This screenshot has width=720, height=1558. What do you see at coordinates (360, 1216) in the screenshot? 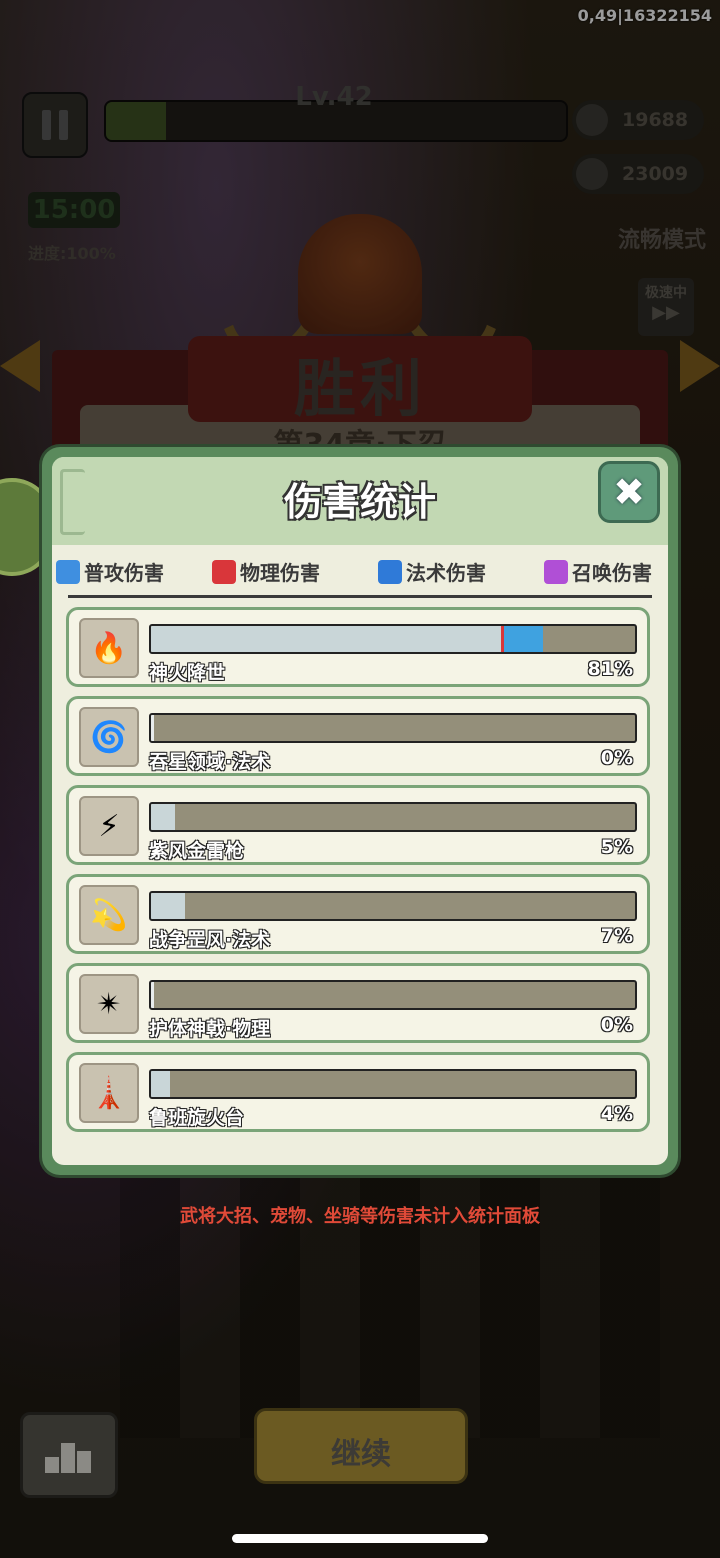
I see `stats-disclaimer: 武将大招、宠物、坐骑等伤害未计入统计面板` at bounding box center [360, 1216].